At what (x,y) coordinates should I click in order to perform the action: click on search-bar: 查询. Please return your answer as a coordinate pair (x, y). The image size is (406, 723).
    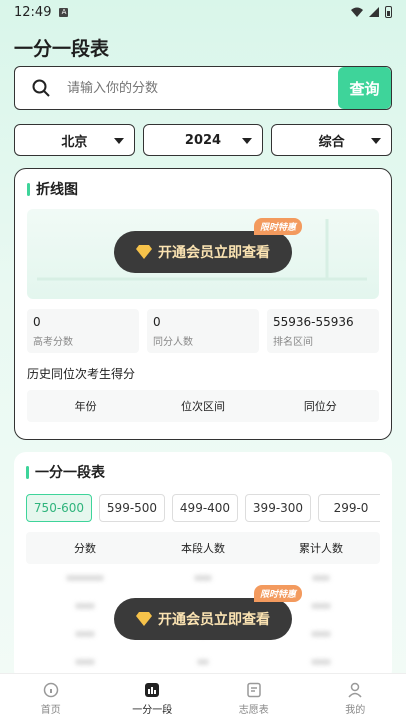
    Looking at the image, I should click on (203, 88).